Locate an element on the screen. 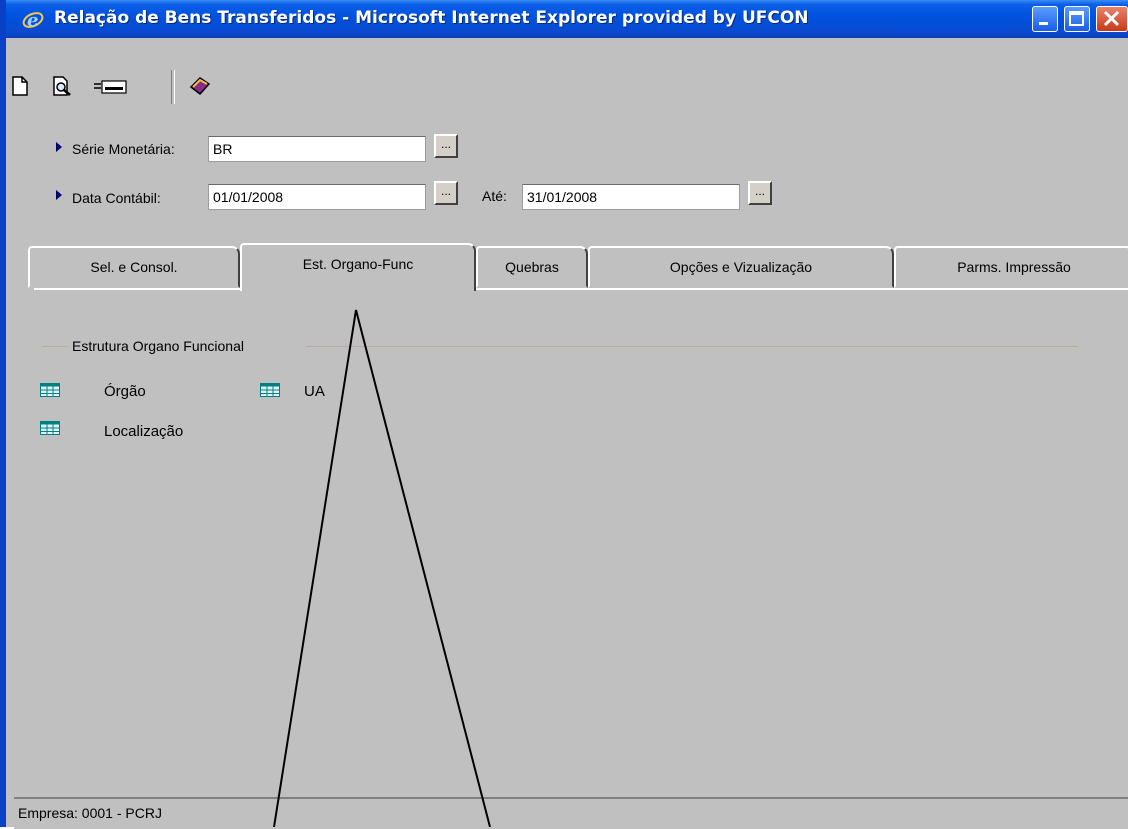  tab-parms-impressao: Parms. Impressão is located at coordinates (1011, 267).